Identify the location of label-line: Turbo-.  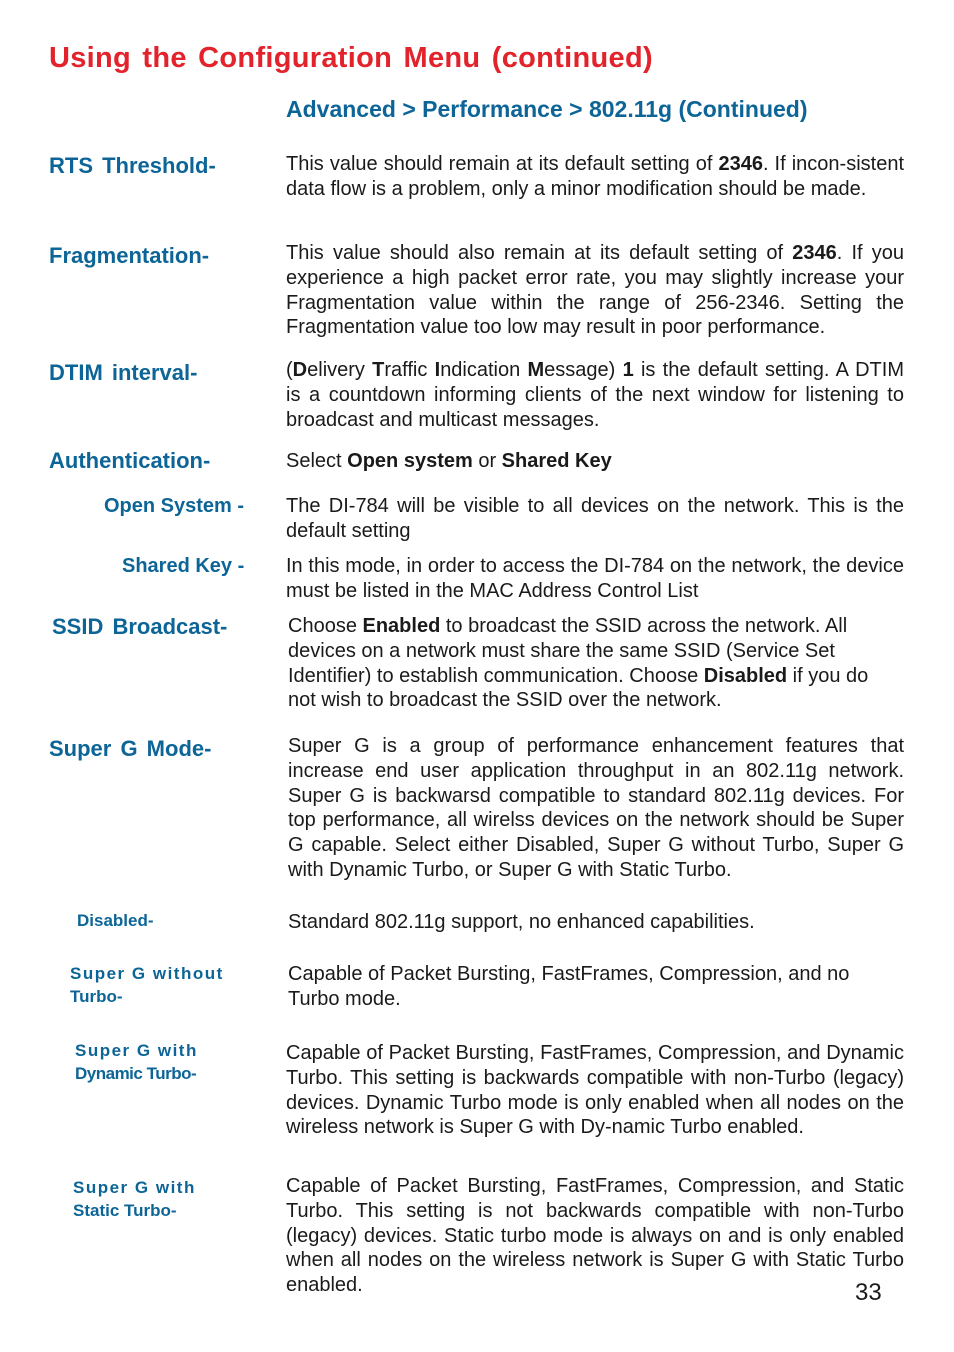
(96, 996).